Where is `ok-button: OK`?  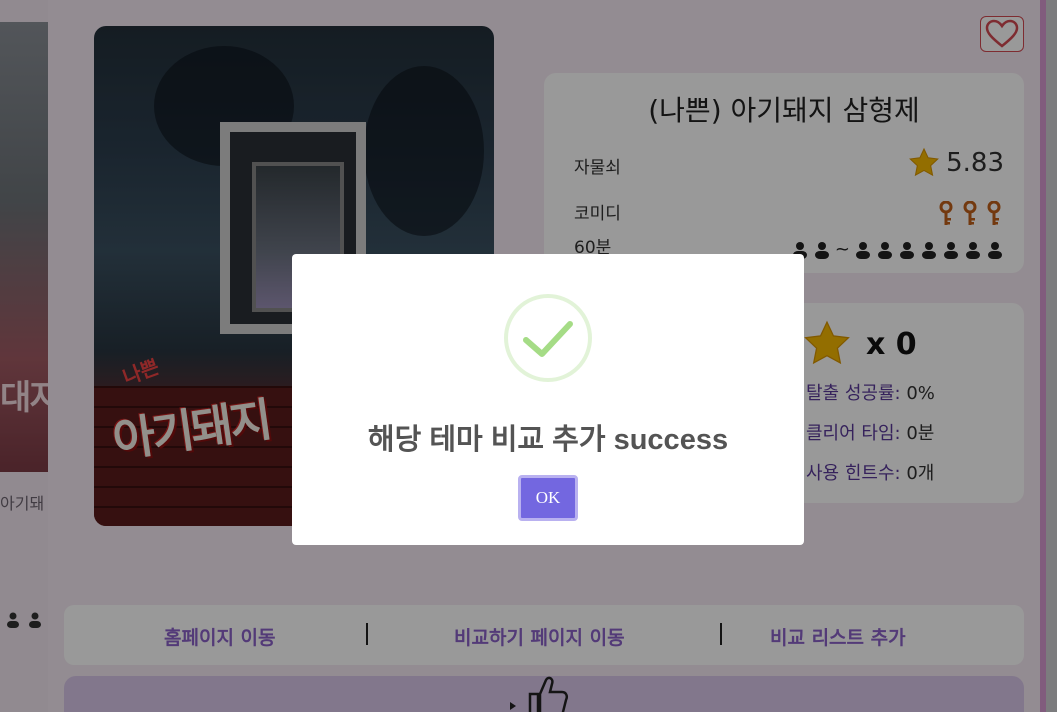
ok-button: OK is located at coordinates (548, 498).